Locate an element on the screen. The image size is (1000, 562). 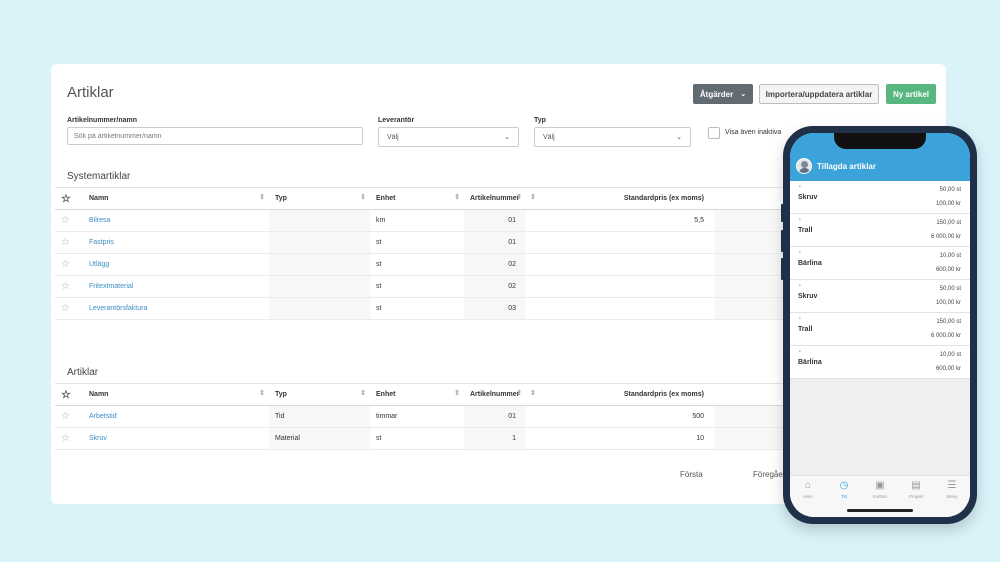
supplier-filter-label: Leverantör is located at coordinates (396, 120).